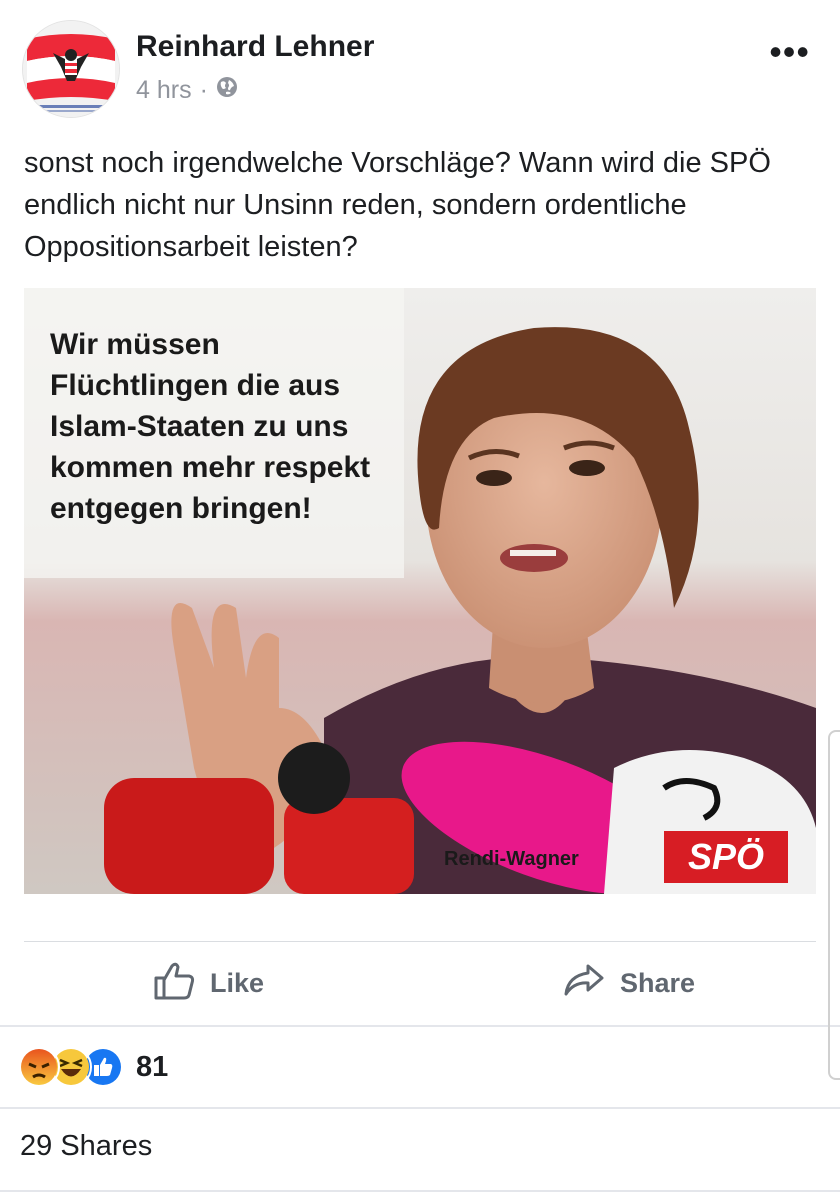 Image resolution: width=840 pixels, height=1197 pixels. What do you see at coordinates (86, 1146) in the screenshot?
I see `share-count: 29 Shares` at bounding box center [86, 1146].